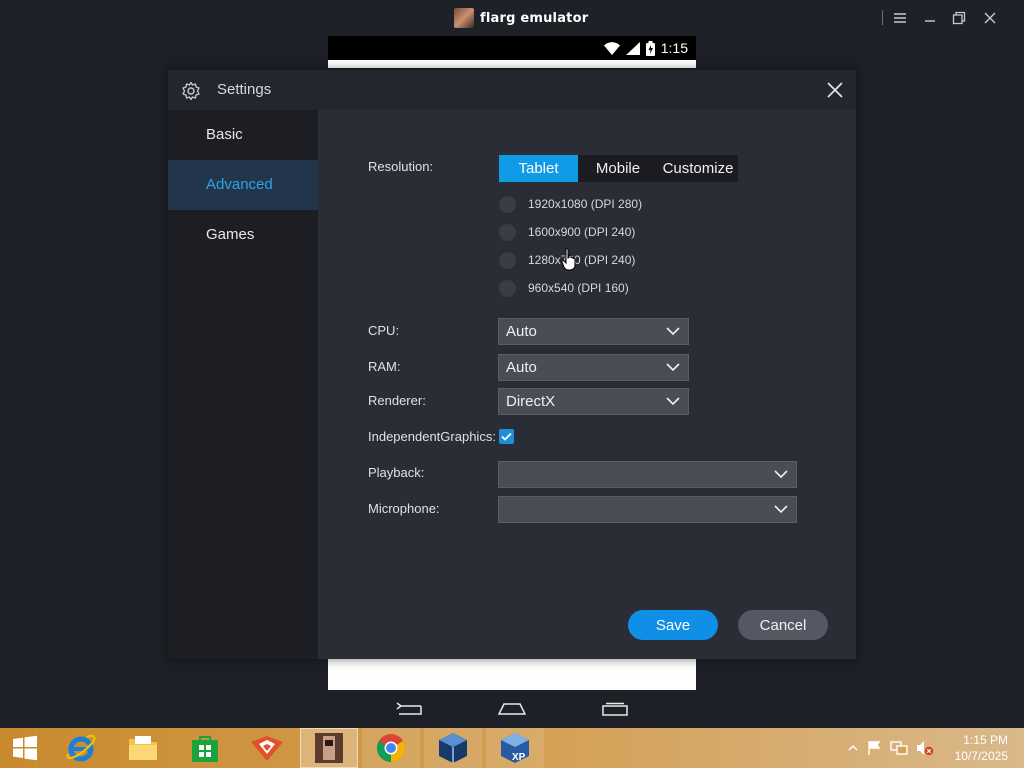 This screenshot has width=1024, height=768. Describe the element at coordinates (515, 748) in the screenshot. I see `virtualbox-xp-icon: XP` at that location.